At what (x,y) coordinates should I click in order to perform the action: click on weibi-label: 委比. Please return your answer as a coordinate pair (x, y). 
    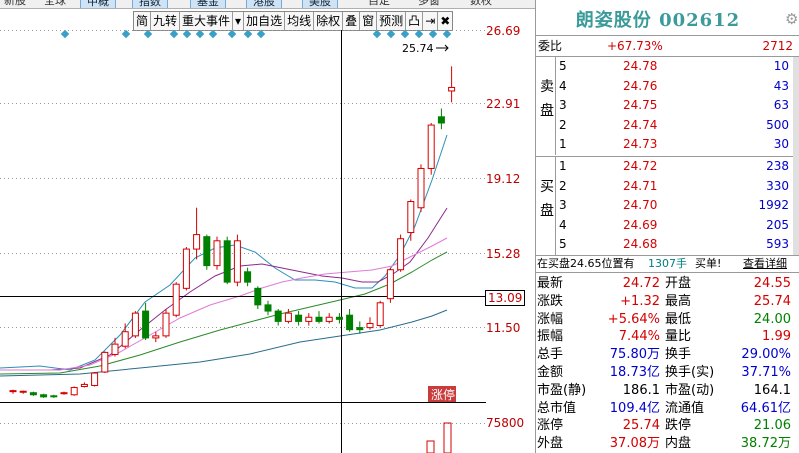
    Looking at the image, I should click on (550, 46).